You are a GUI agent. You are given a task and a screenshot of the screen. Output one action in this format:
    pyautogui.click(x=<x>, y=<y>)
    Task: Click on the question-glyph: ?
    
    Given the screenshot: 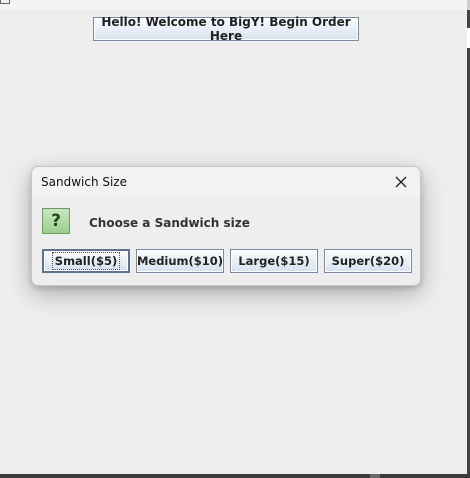 What is the action you would take?
    pyautogui.click(x=56, y=221)
    